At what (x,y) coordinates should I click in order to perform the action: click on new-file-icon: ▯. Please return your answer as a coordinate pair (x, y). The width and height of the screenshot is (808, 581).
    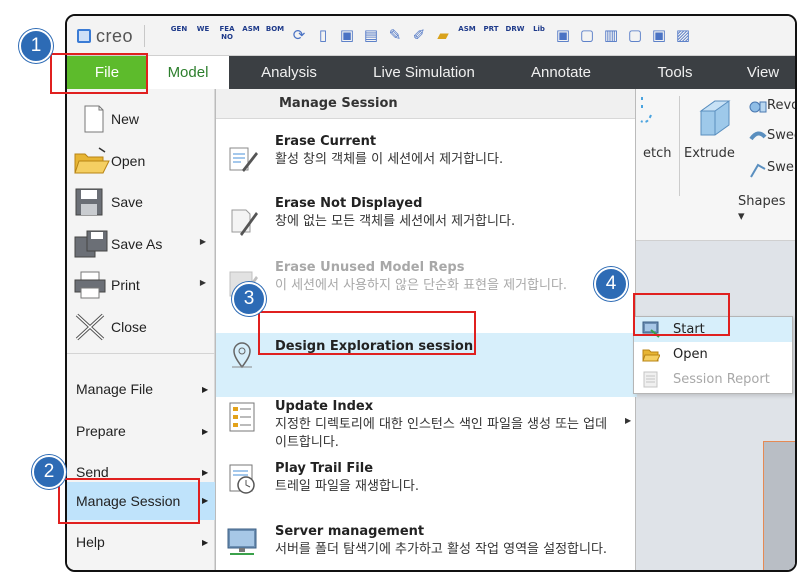
    Looking at the image, I should click on (323, 35).